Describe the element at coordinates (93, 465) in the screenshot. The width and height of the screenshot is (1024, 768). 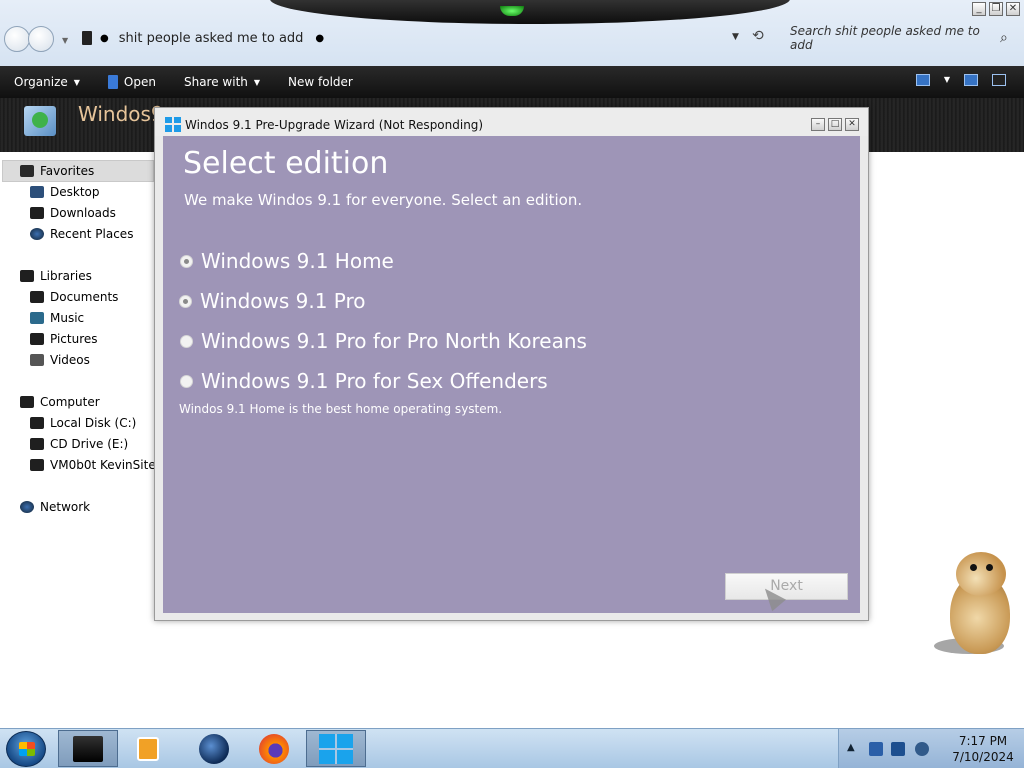
I see `sidebar-item-network-share: VM0b0t KevinSite` at that location.